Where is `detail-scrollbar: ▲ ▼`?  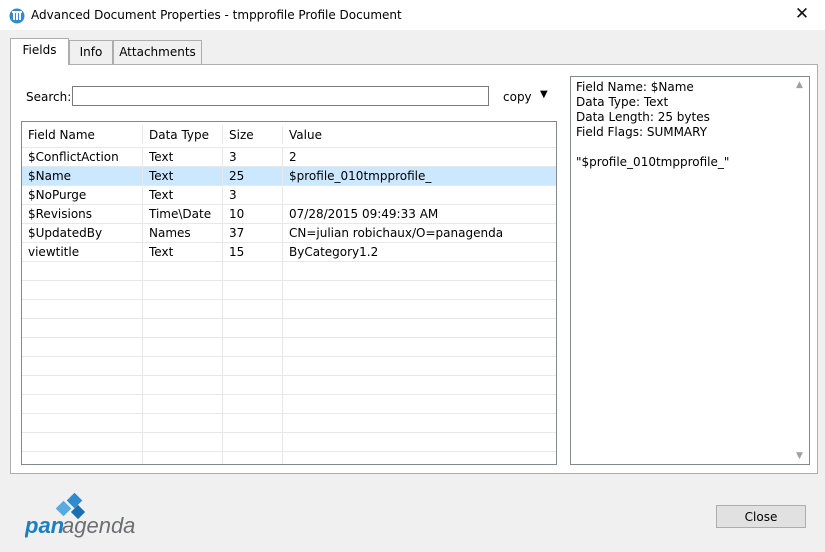
detail-scrollbar: ▲ ▼ is located at coordinates (800, 270).